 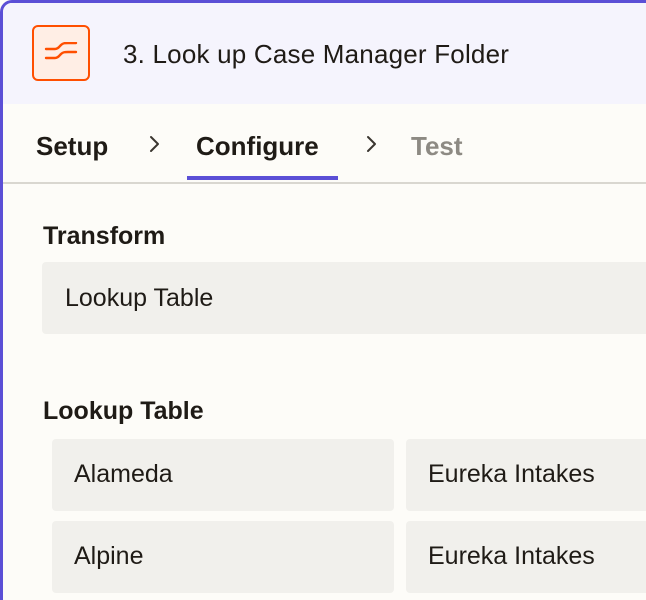 What do you see at coordinates (262, 178) in the screenshot?
I see `active-tab-indicator` at bounding box center [262, 178].